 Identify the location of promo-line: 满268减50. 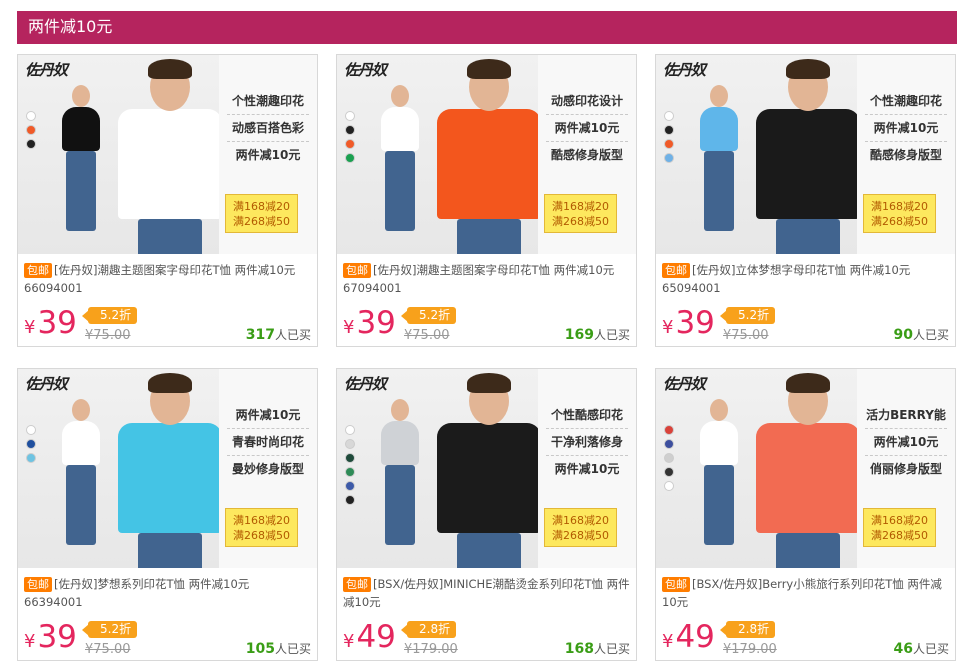
(580, 221).